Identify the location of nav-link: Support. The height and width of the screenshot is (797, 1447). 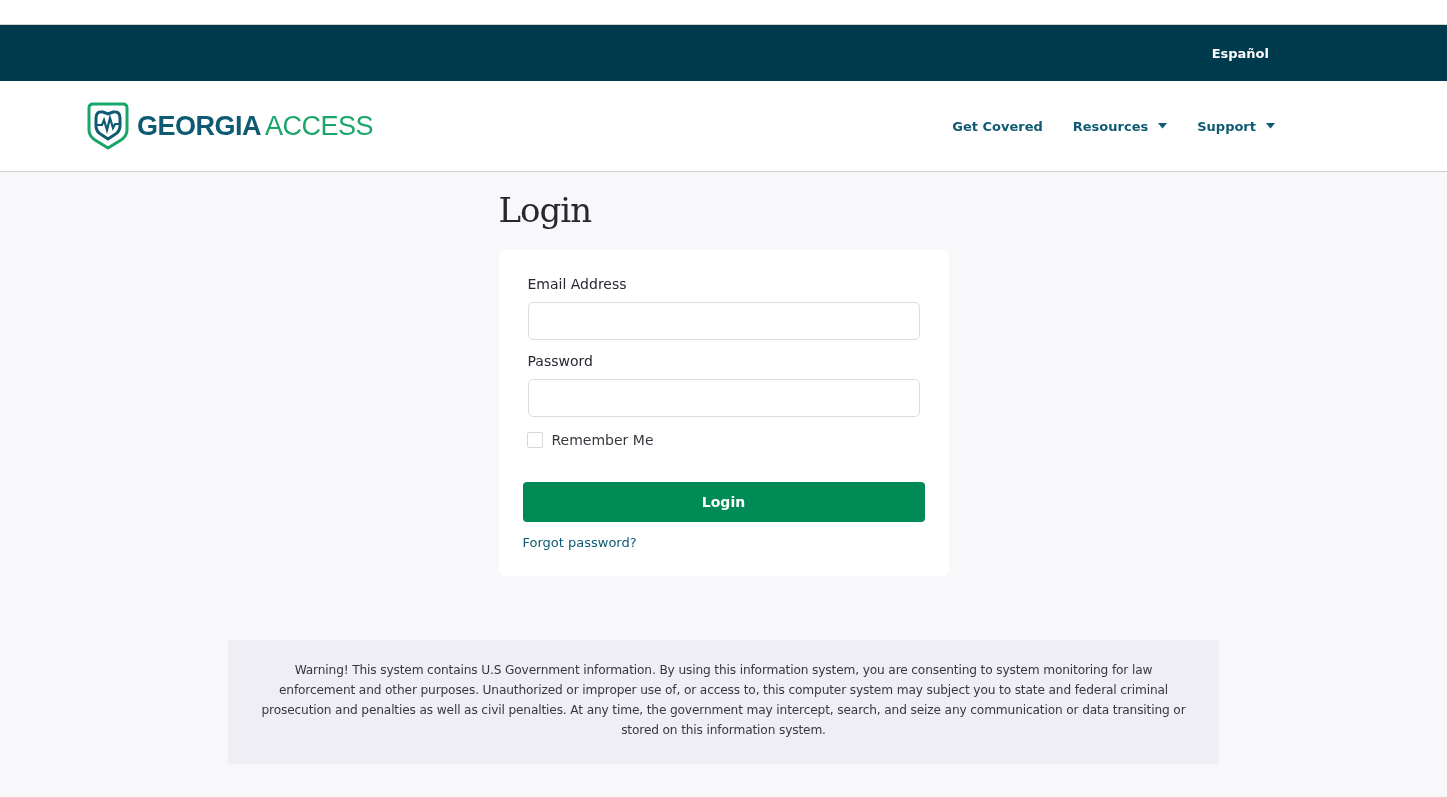
(1236, 126).